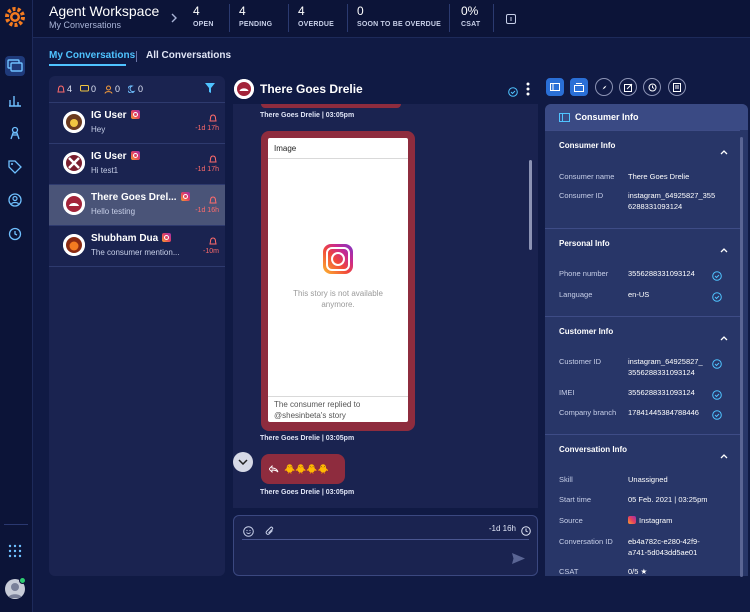 Image resolution: width=750 pixels, height=612 pixels. I want to click on conversation-item-selected: There Goes Drel... Hello testing -1d 16h, so click(137, 205).